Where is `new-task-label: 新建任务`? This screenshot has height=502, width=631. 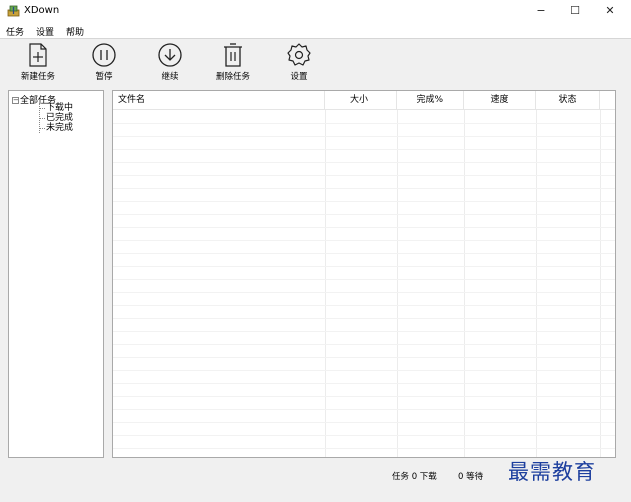 new-task-label: 新建任务 is located at coordinates (37, 77).